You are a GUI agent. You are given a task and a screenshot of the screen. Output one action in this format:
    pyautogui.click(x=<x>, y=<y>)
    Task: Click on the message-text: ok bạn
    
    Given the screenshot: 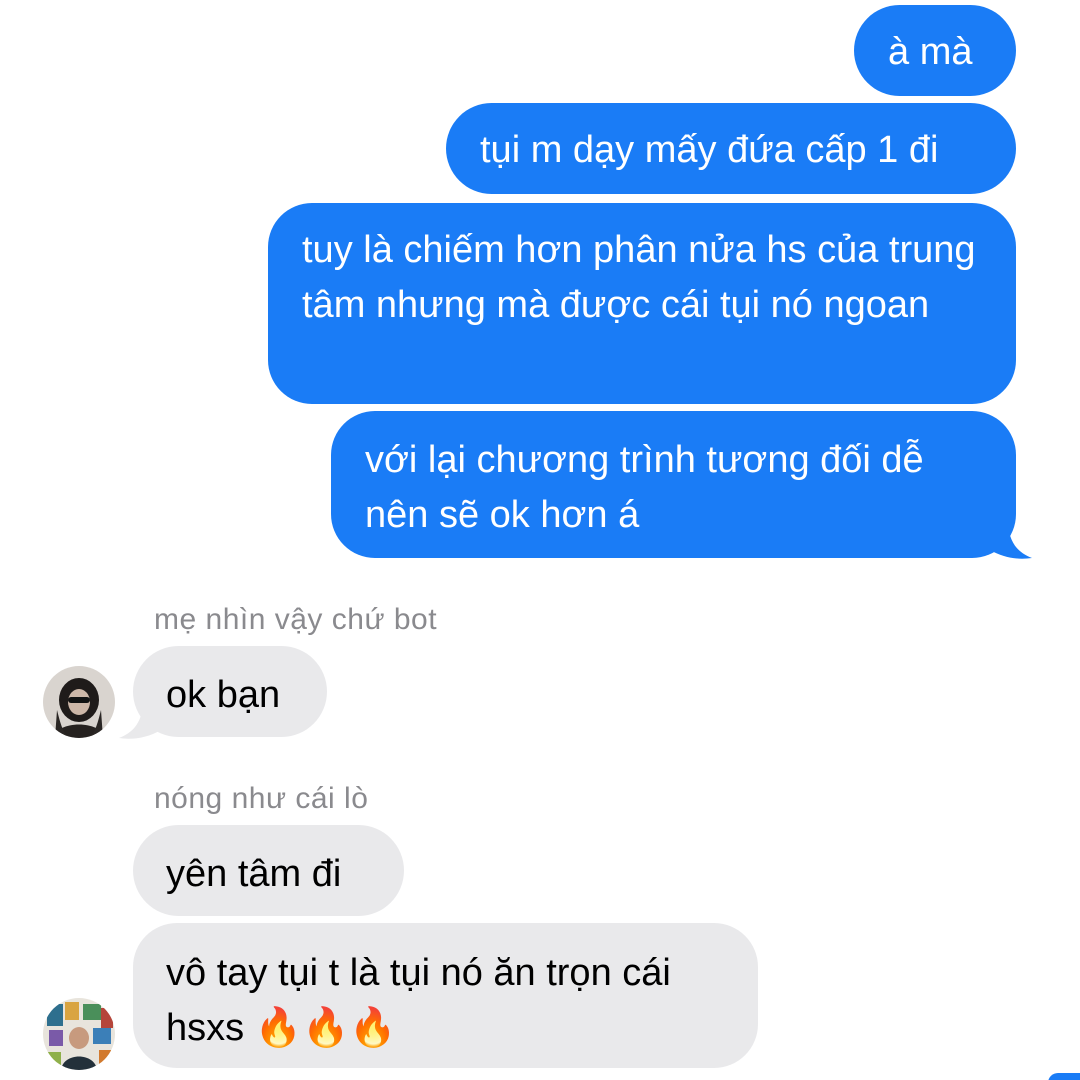 What is the action you would take?
    pyautogui.click(x=223, y=695)
    